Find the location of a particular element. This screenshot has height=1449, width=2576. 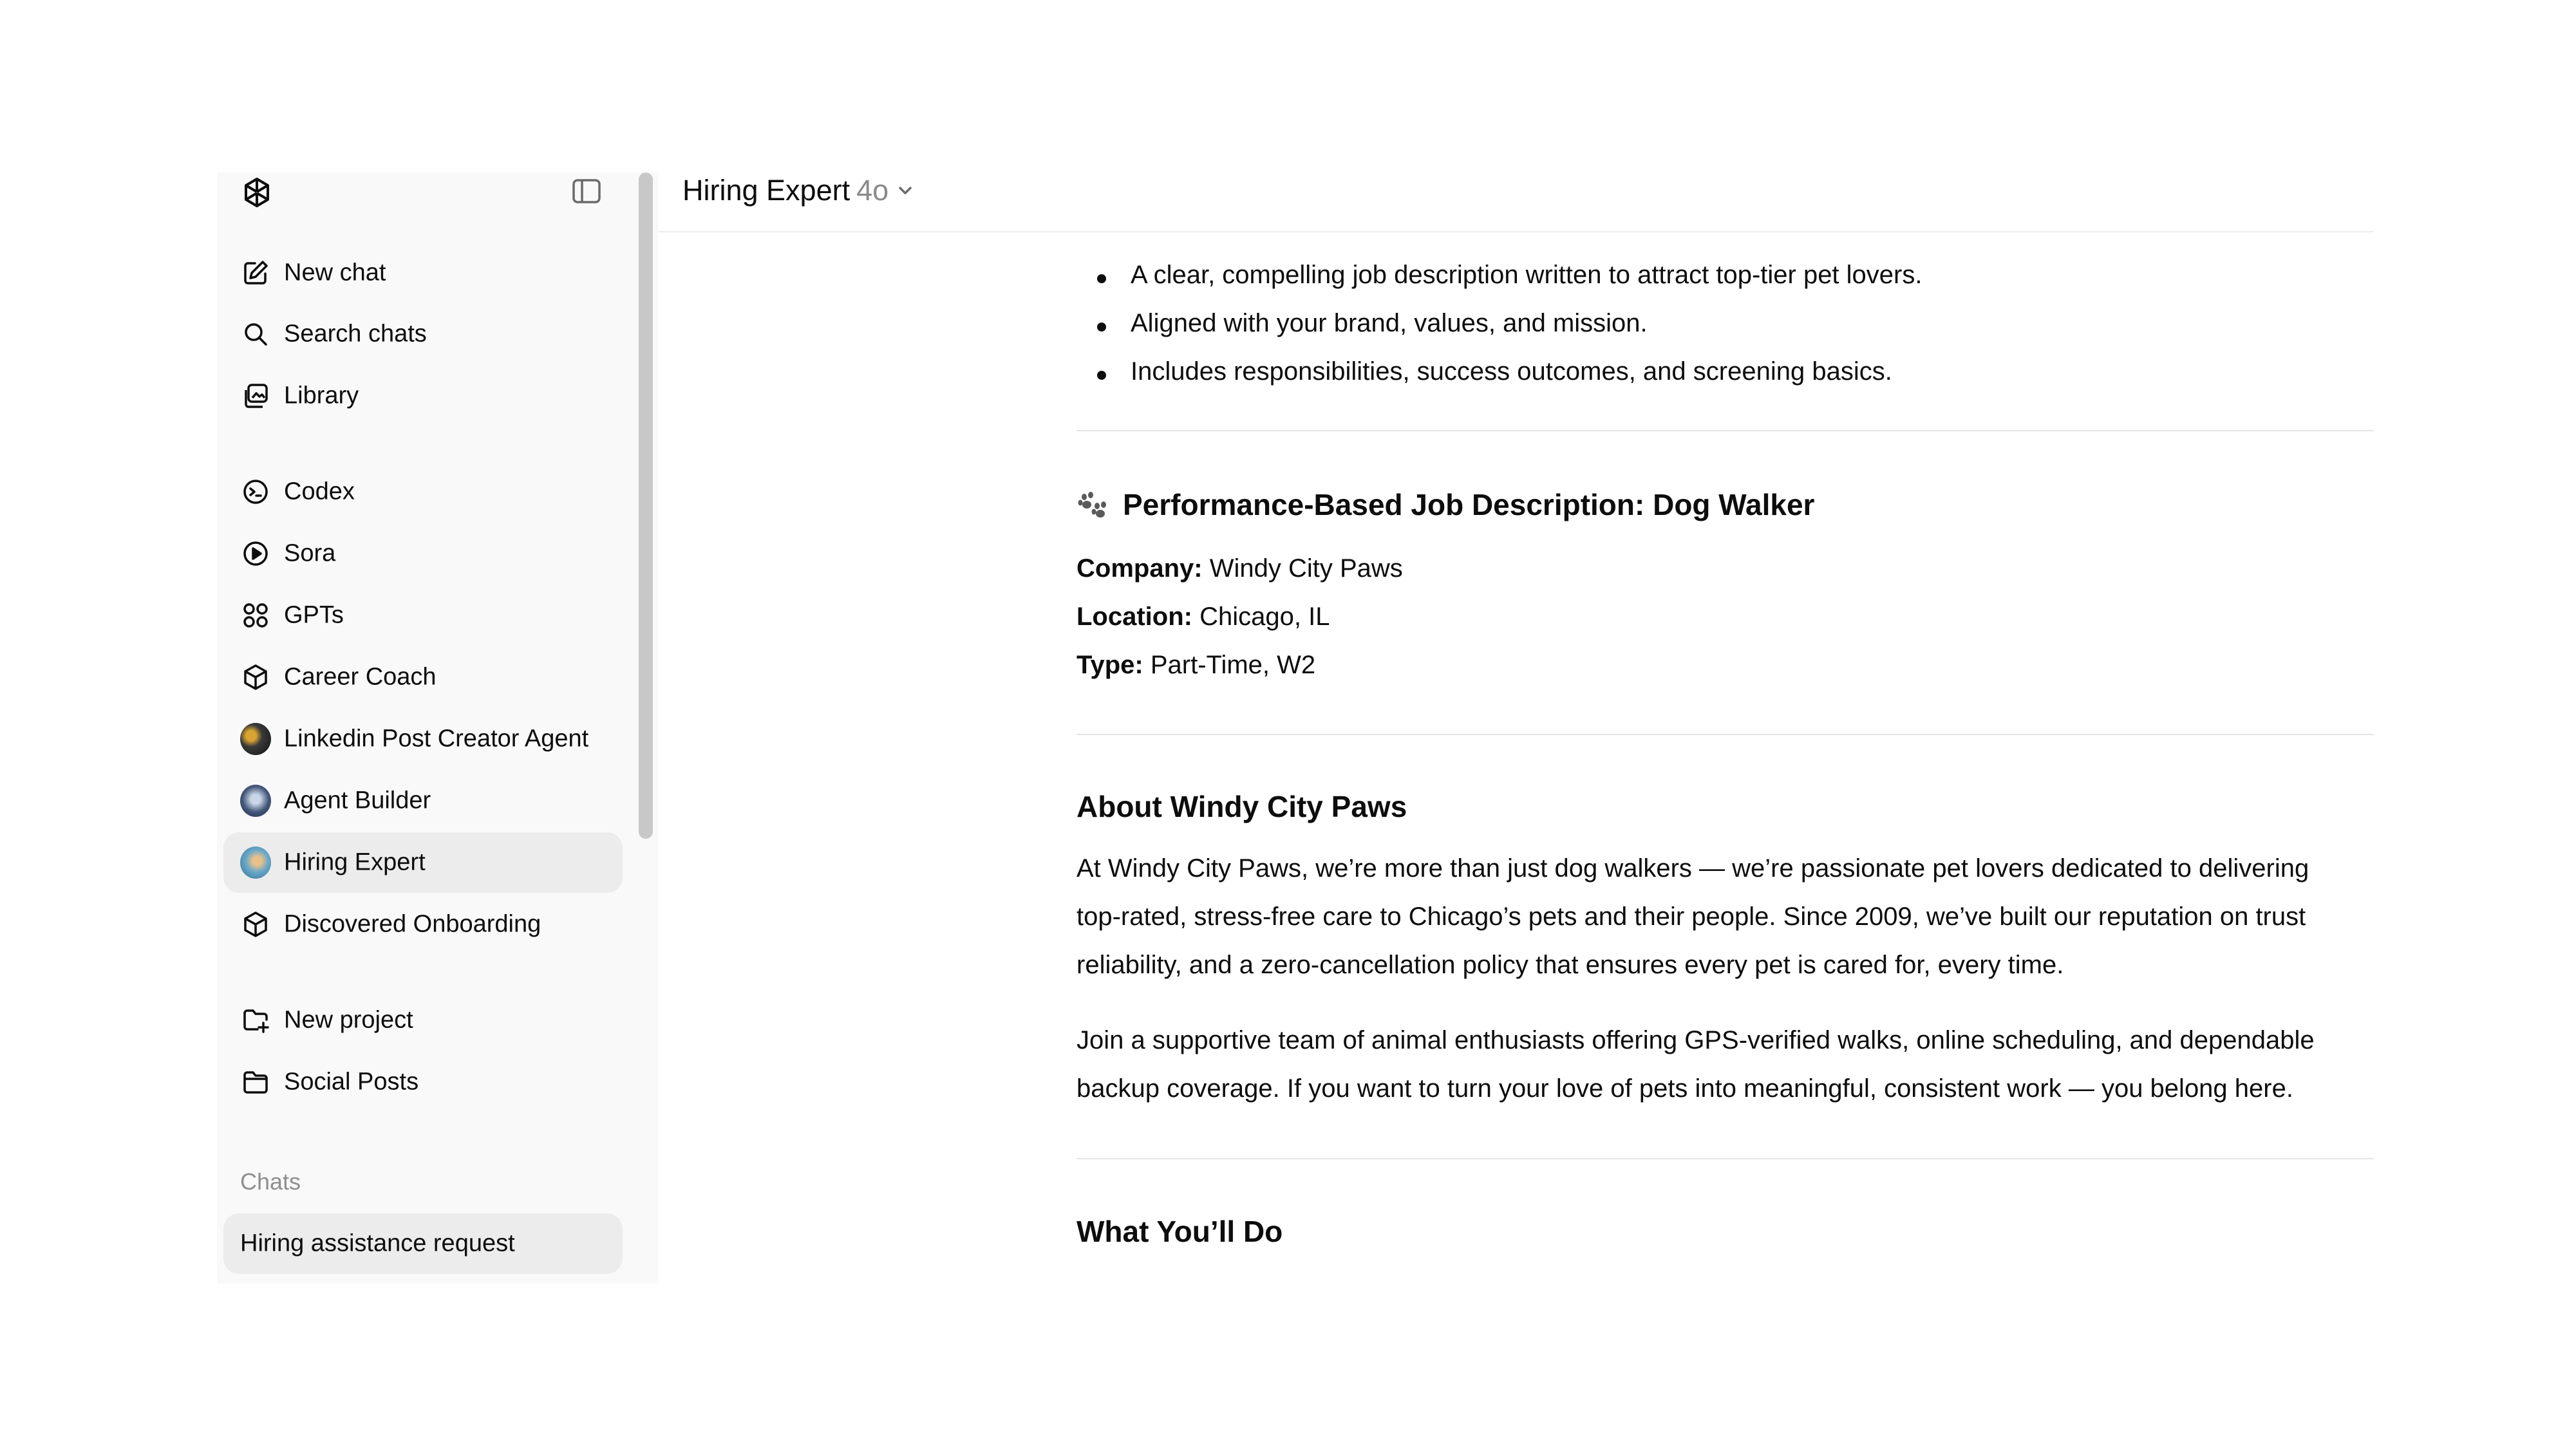

what-youll-do-heading: What You’ll Do is located at coordinates (1179, 1231).